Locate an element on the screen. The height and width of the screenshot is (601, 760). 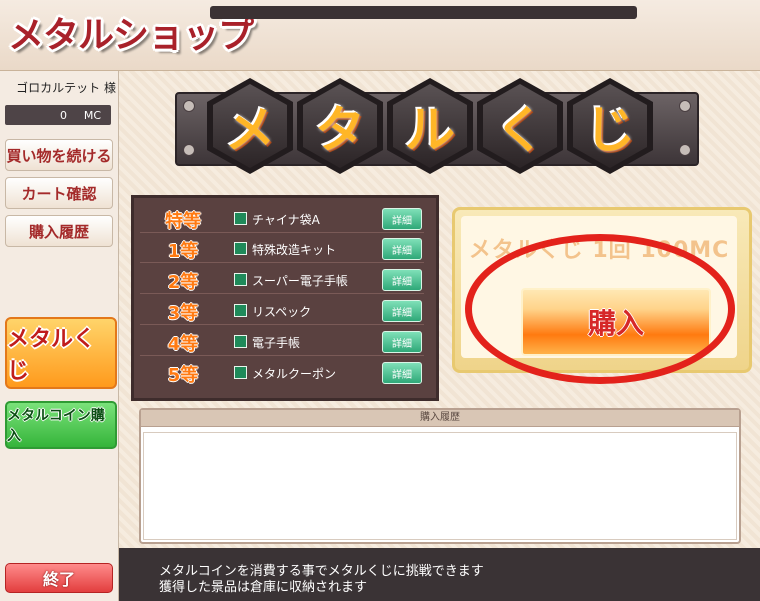
prize-row: 1等 特殊改造キット 詳細 is located at coordinates (282, 249).